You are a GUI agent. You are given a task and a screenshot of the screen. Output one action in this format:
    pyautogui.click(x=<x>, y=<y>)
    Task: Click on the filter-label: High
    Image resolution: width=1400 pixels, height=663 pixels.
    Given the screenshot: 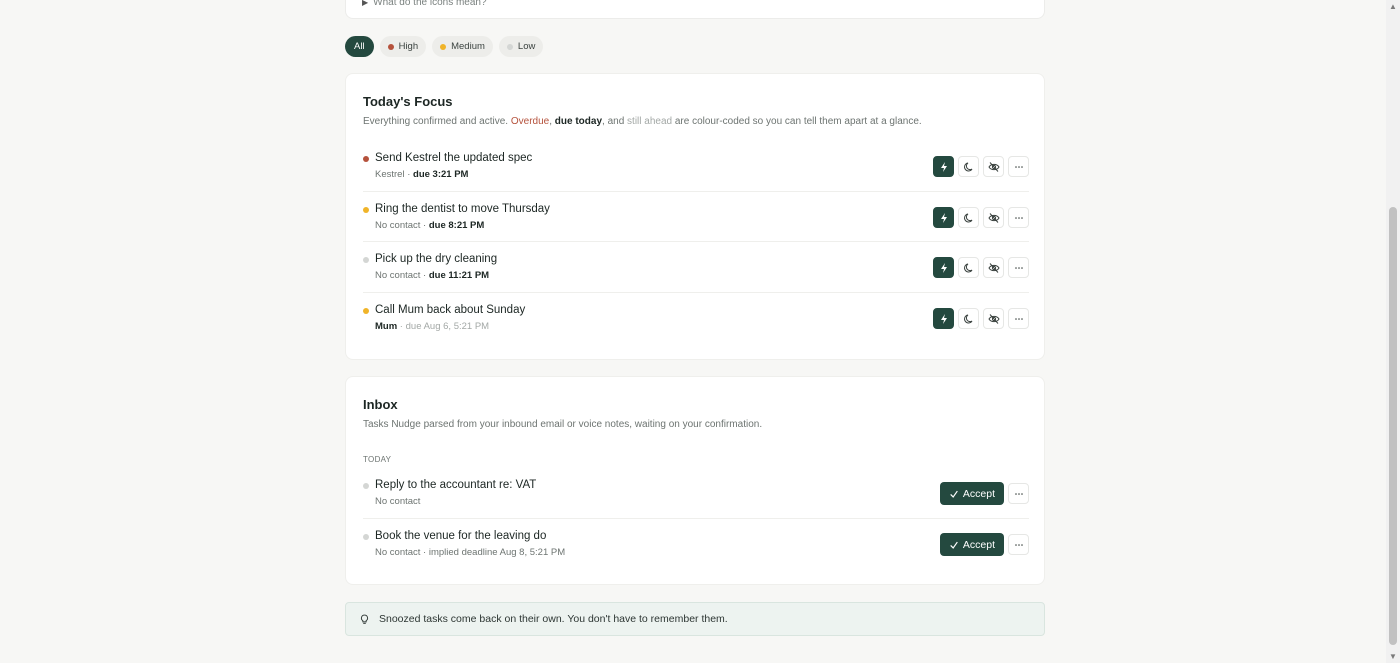 What is the action you would take?
    pyautogui.click(x=408, y=46)
    